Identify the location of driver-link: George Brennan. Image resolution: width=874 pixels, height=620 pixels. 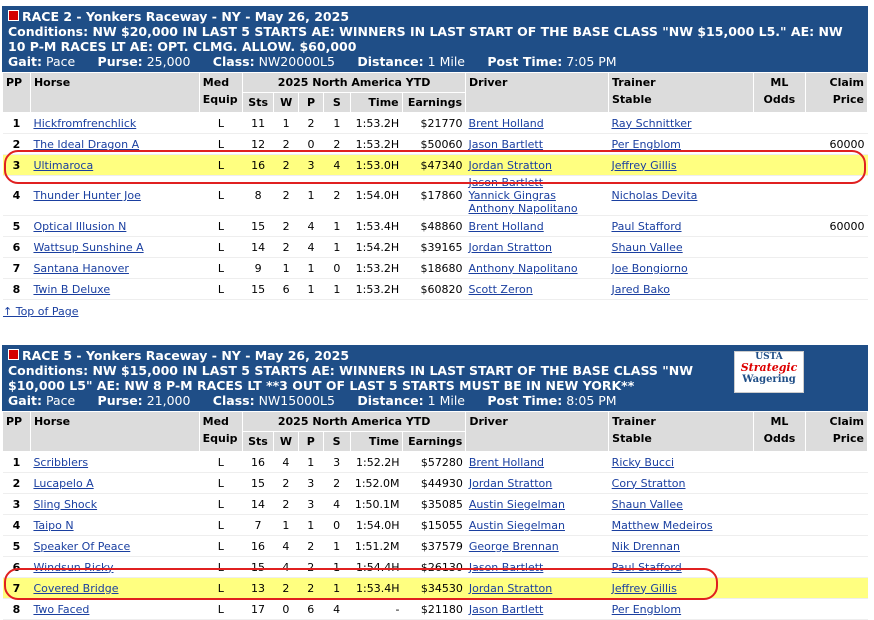
(514, 546).